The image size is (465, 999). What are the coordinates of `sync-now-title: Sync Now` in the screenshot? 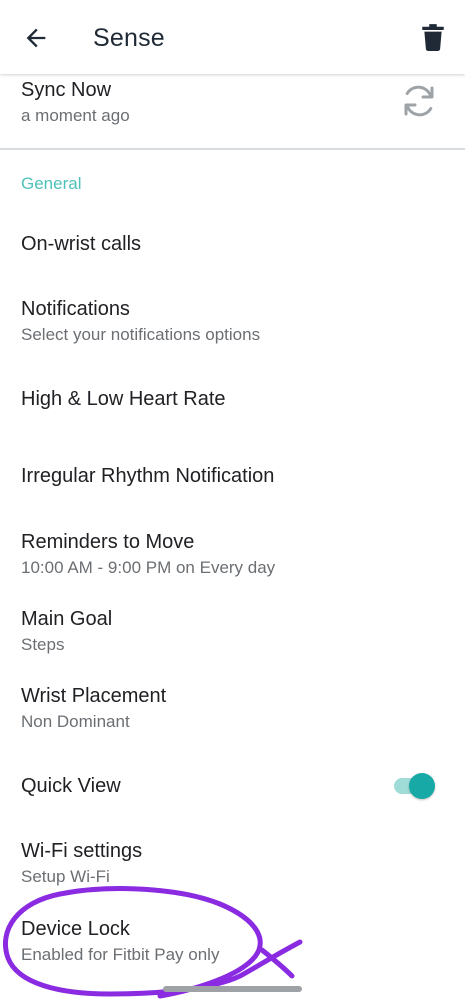 It's located at (66, 90).